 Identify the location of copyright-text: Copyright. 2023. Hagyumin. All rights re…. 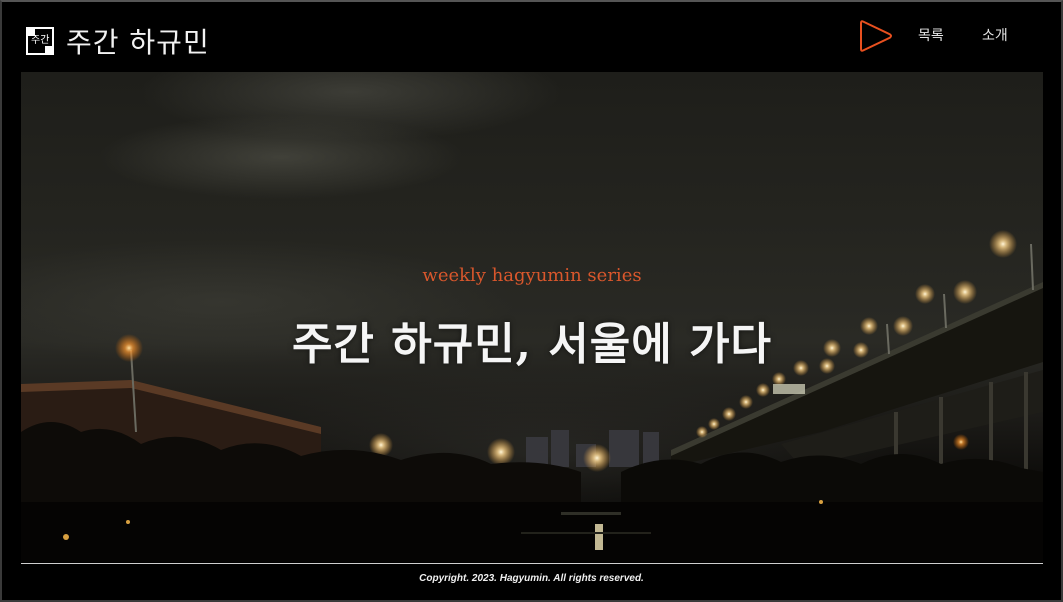
(531, 578).